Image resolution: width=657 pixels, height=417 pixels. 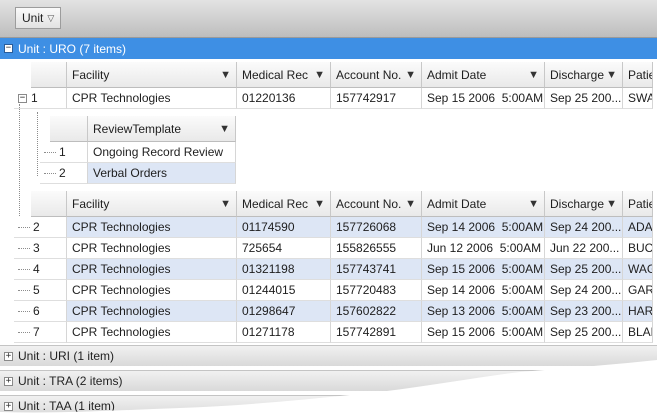 What do you see at coordinates (284, 98) in the screenshot?
I see `cell-medical-rec: 01220136` at bounding box center [284, 98].